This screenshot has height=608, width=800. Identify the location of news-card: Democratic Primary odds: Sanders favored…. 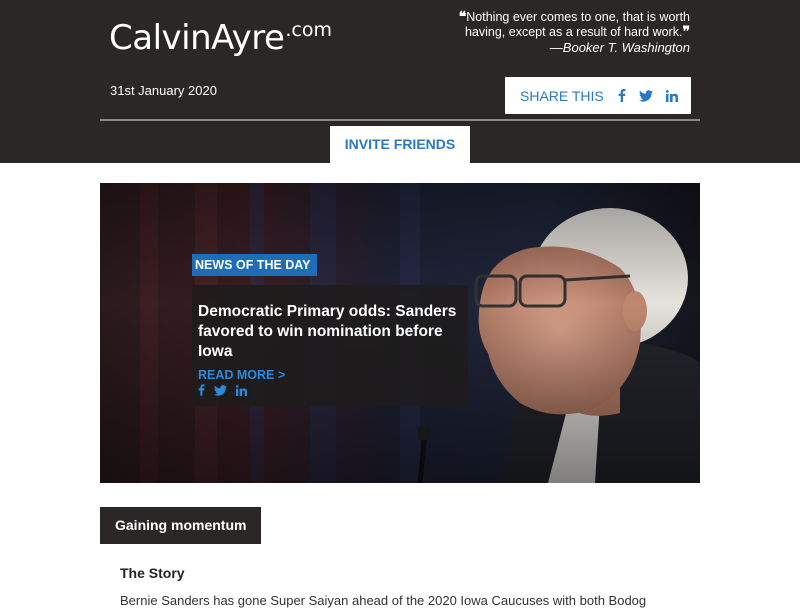
(330, 345).